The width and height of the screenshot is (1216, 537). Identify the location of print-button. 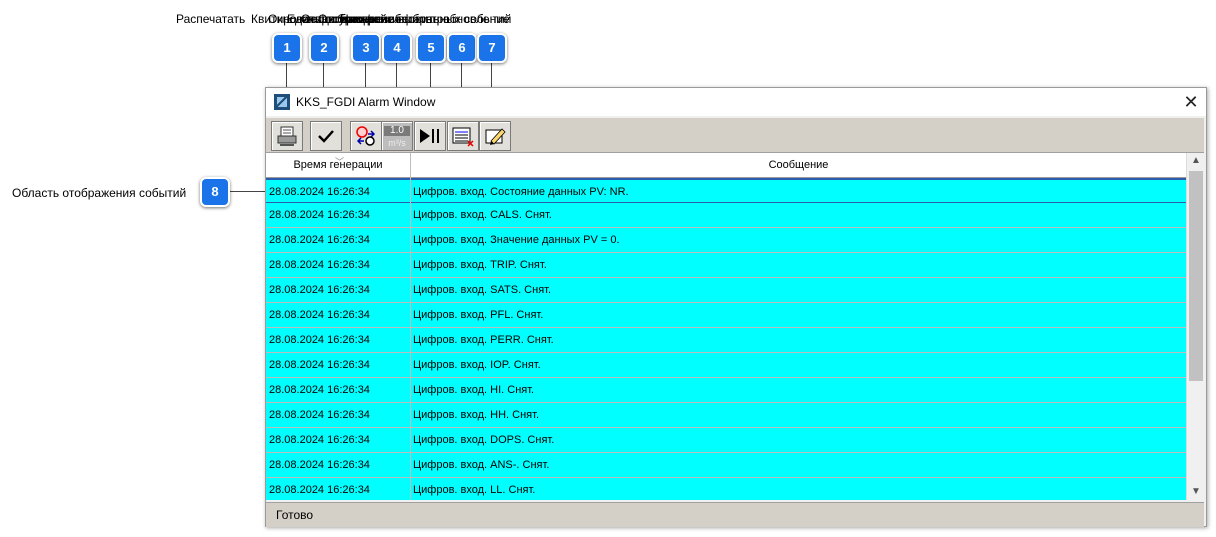
(287, 136).